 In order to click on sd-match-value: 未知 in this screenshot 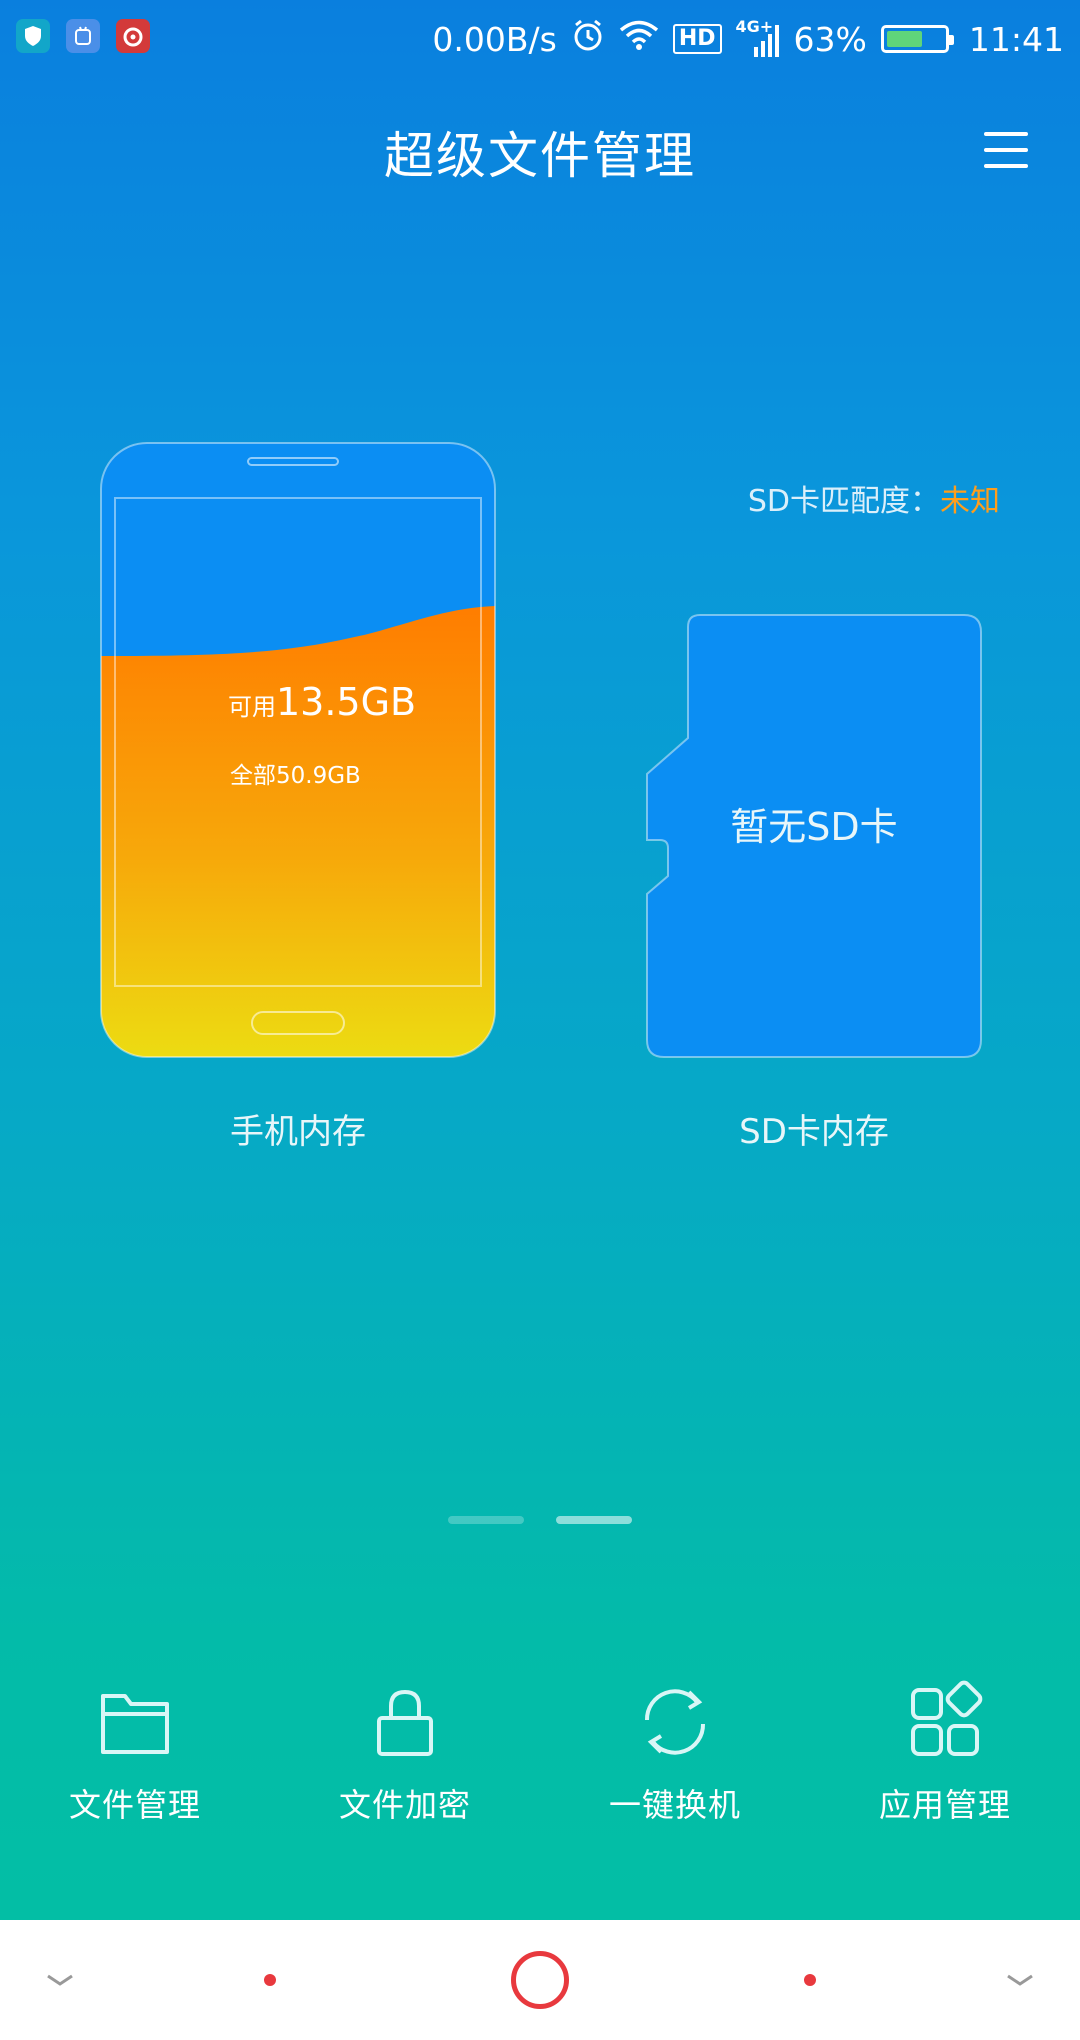, I will do `click(970, 501)`.